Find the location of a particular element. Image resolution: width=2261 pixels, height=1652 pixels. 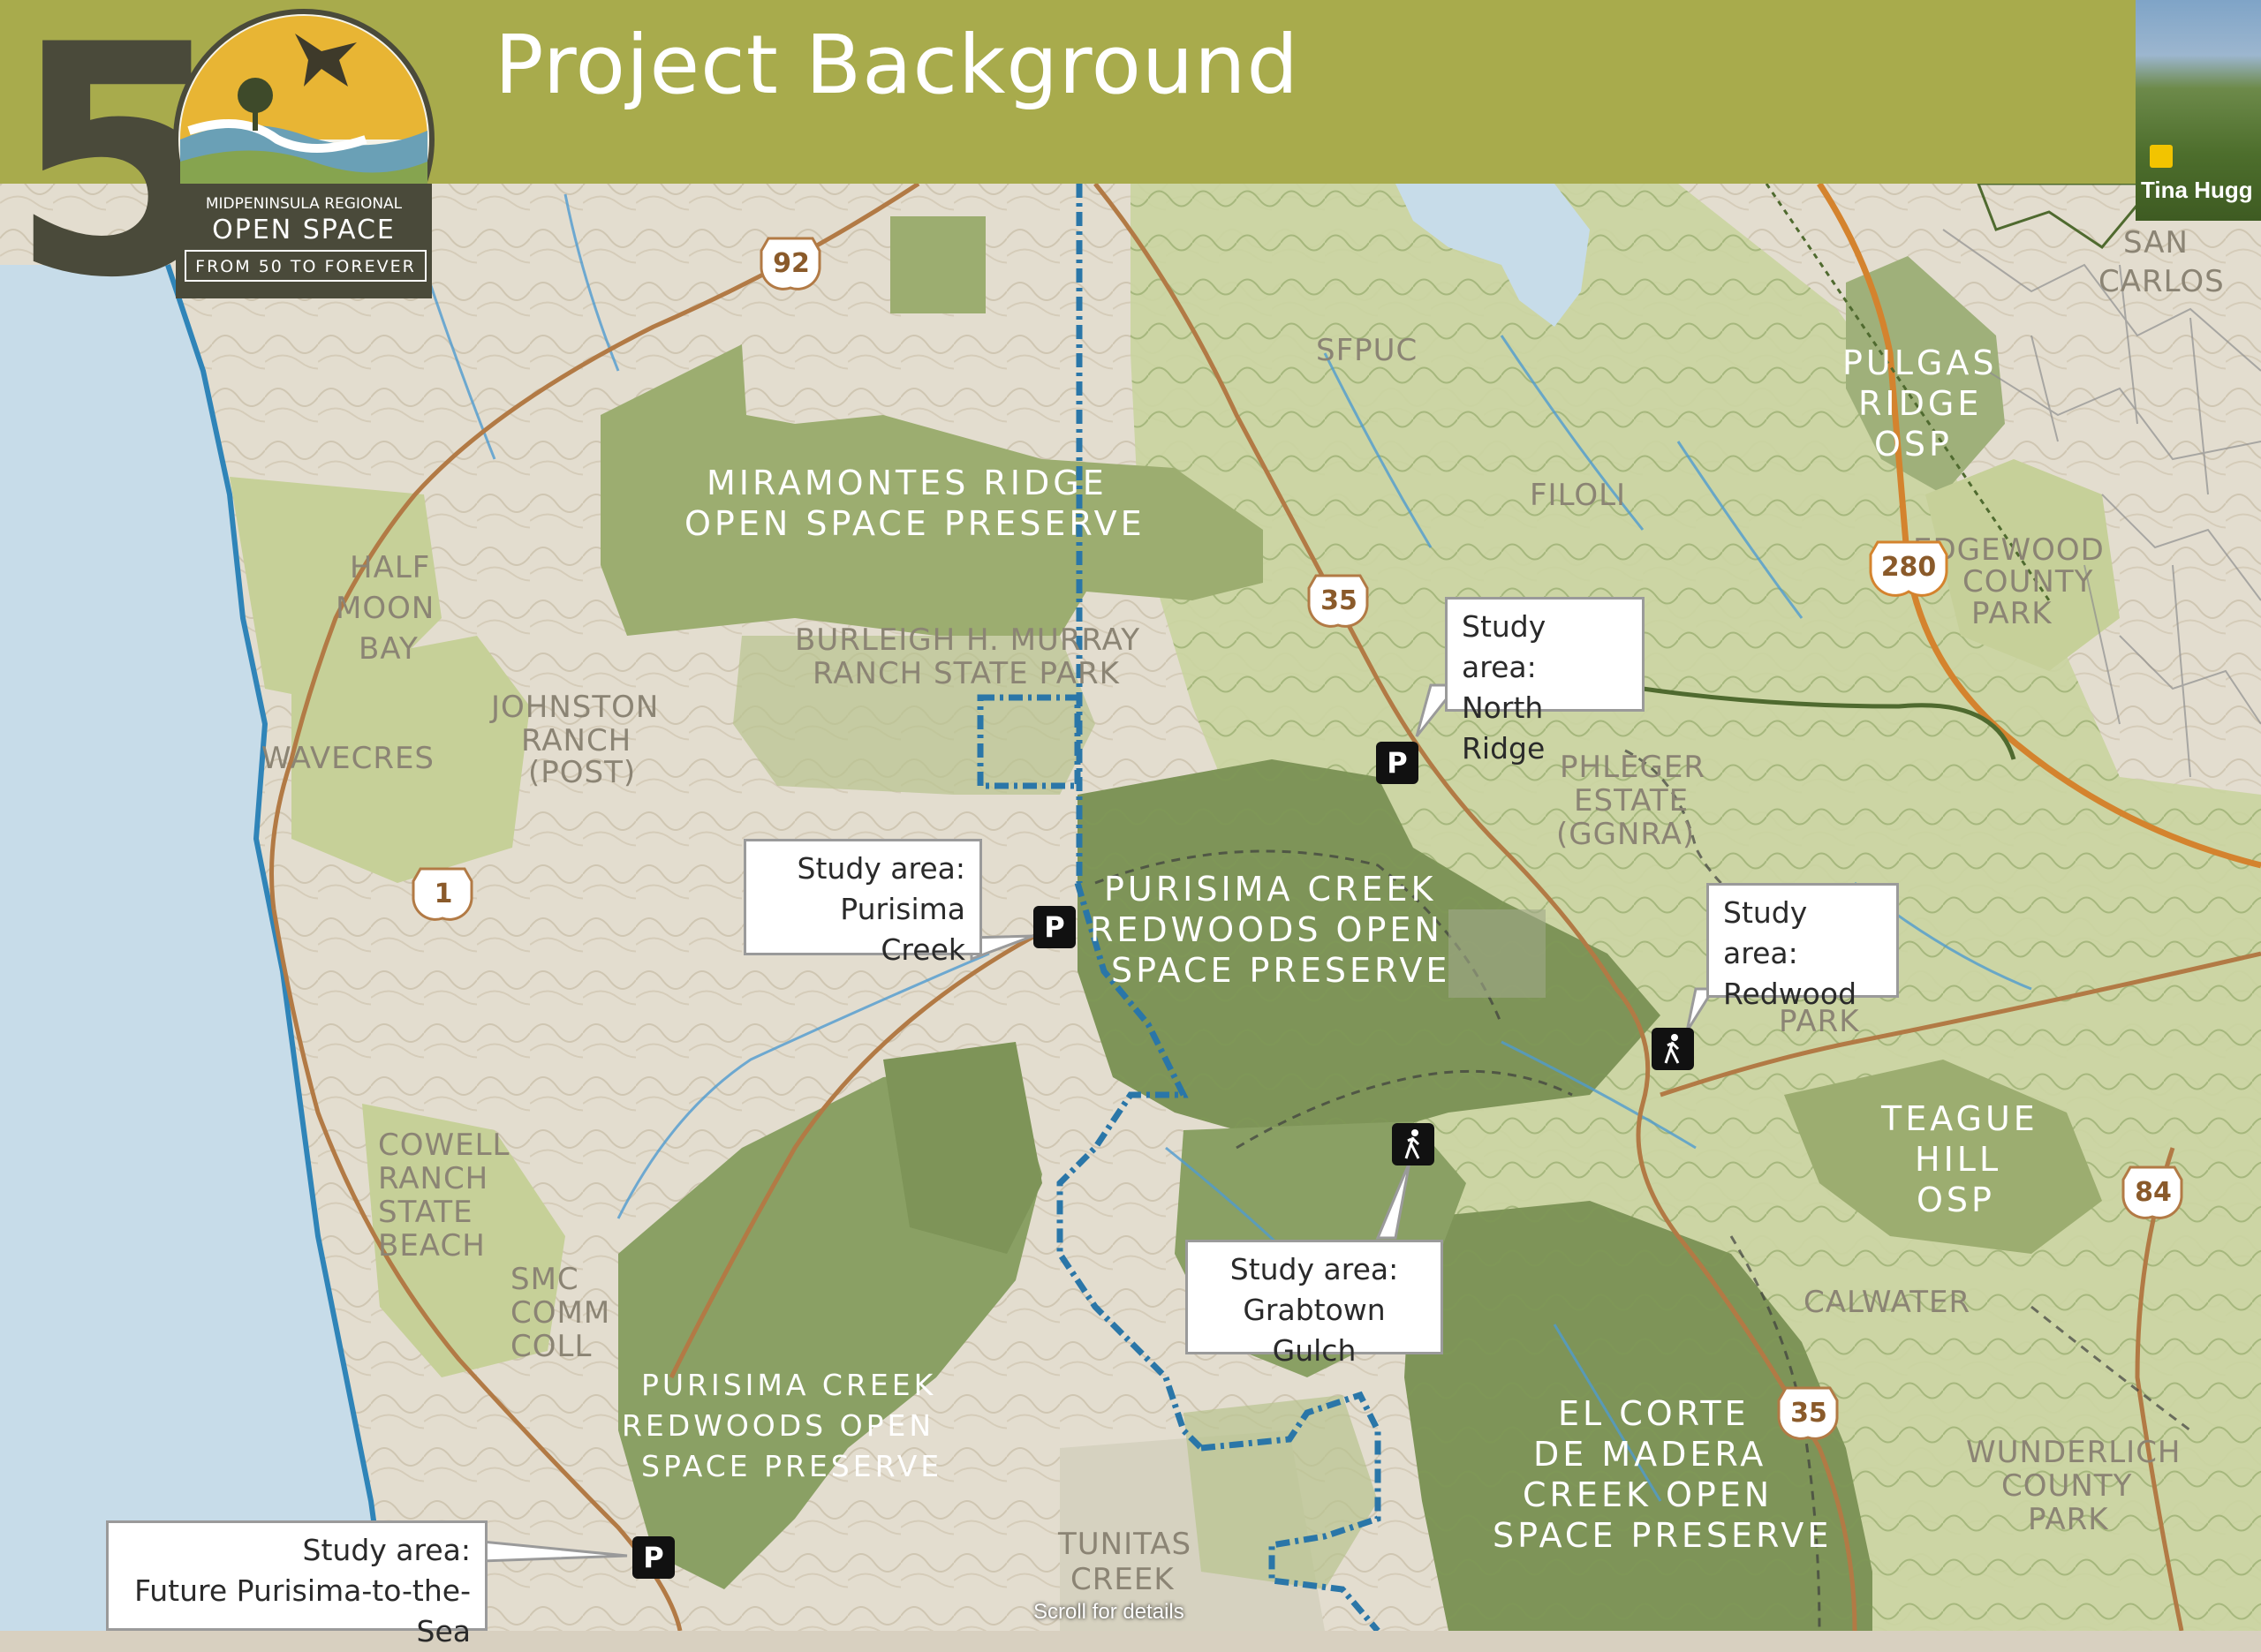

label-hmb-3: BAY is located at coordinates (389, 649).